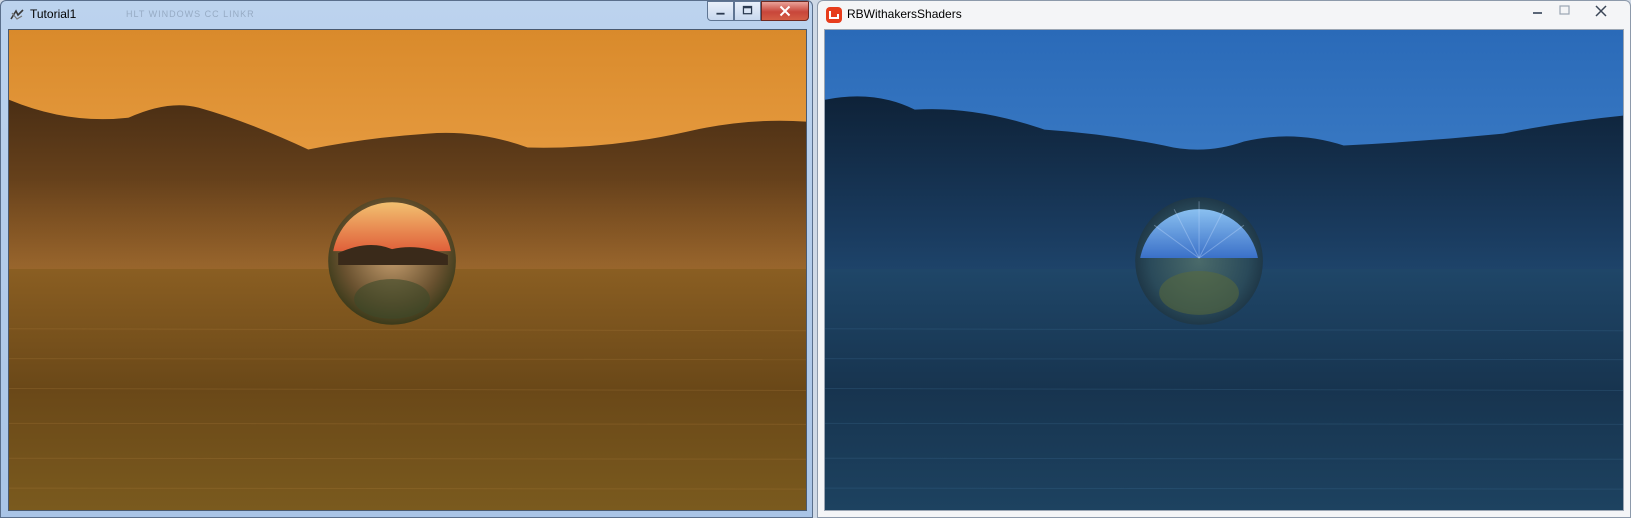  I want to click on window-title: RBWithakersShaders, so click(904, 14).